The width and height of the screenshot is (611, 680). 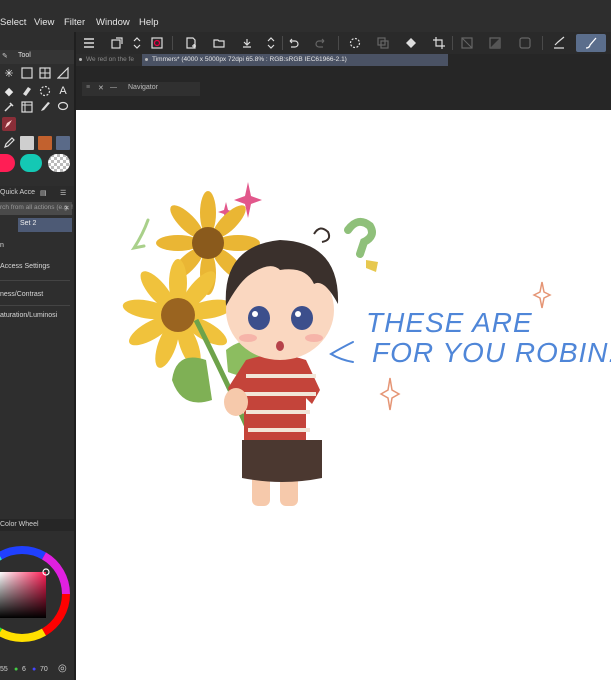 I want to click on quick-access-item-0: n, so click(x=2, y=245).